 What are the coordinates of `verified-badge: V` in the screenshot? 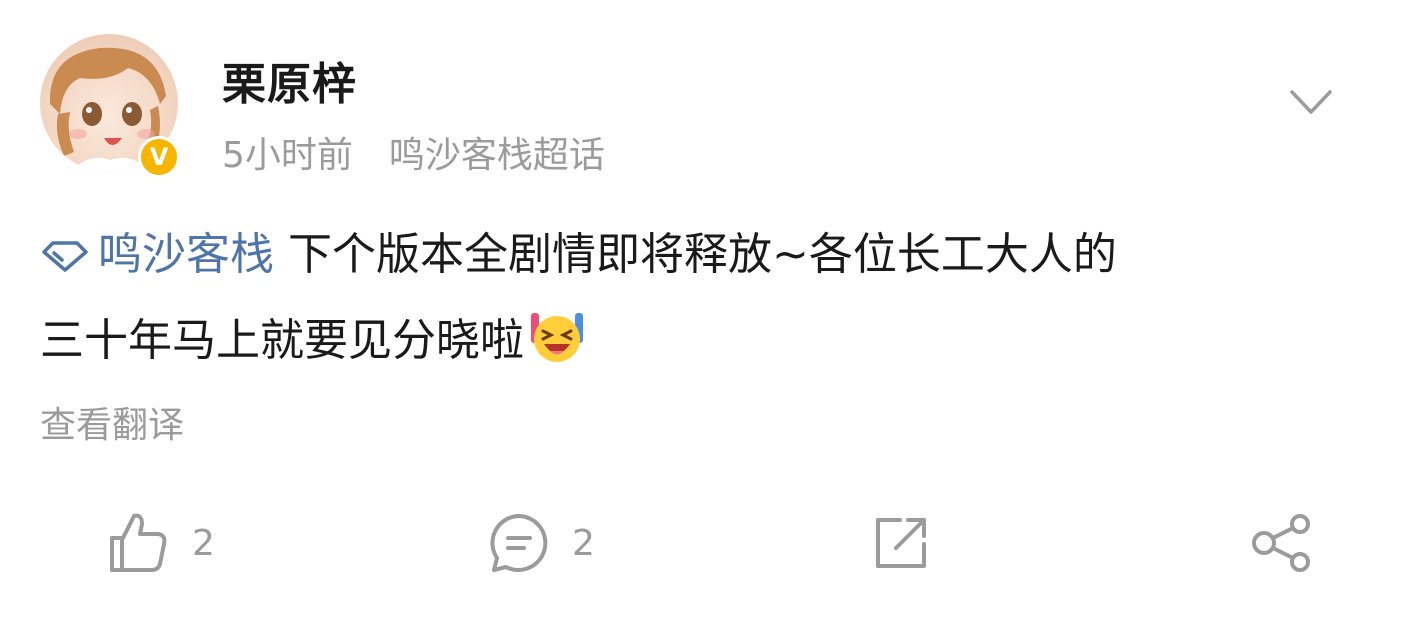 It's located at (159, 157).